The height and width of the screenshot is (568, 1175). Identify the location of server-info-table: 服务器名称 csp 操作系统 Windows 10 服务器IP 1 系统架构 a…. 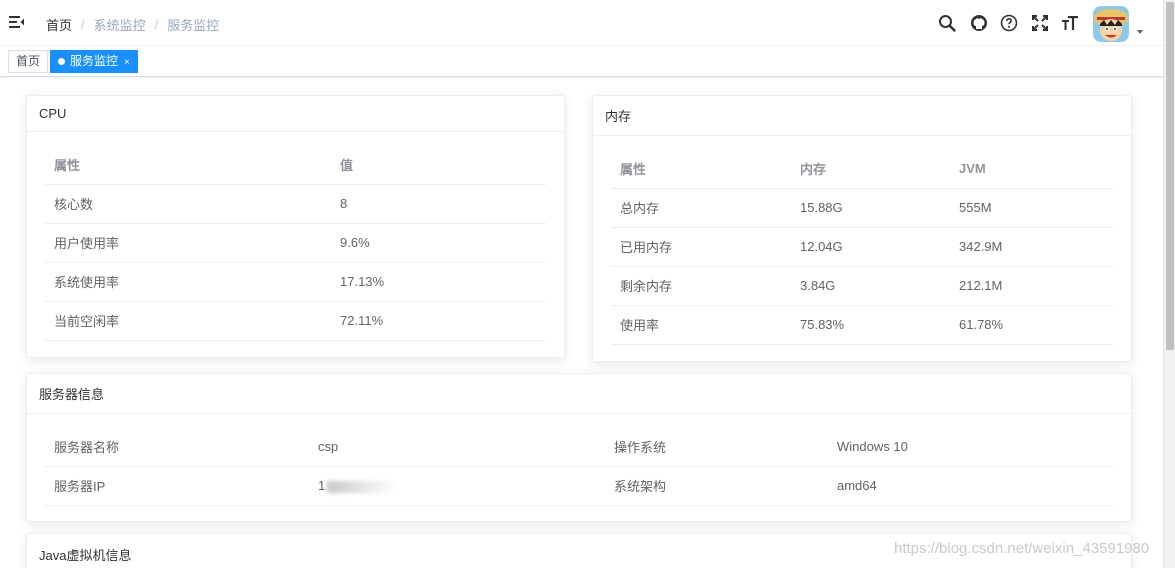
(579, 466).